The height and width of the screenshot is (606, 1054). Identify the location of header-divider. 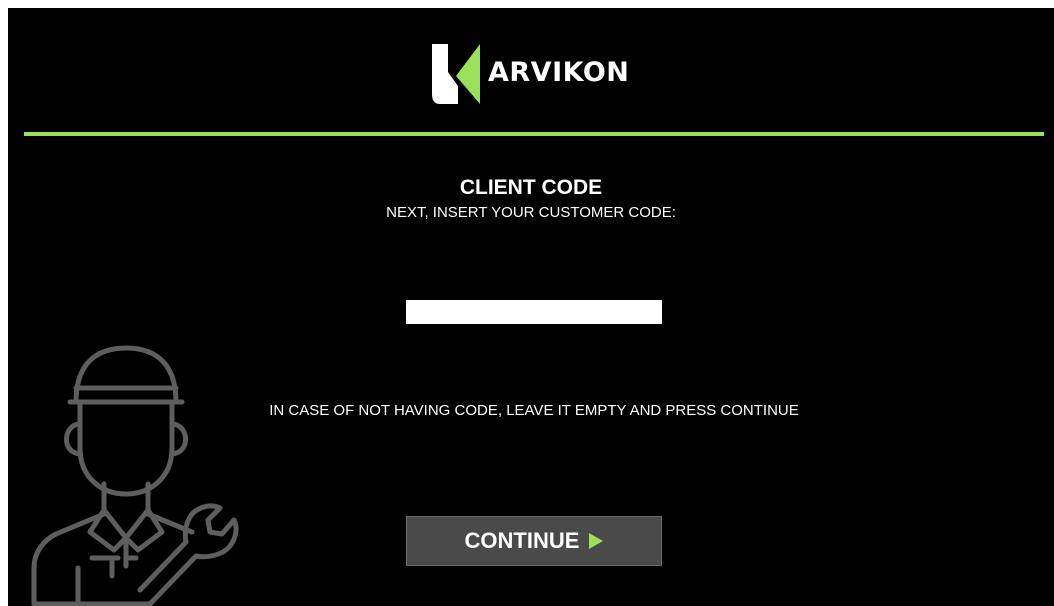
(534, 134).